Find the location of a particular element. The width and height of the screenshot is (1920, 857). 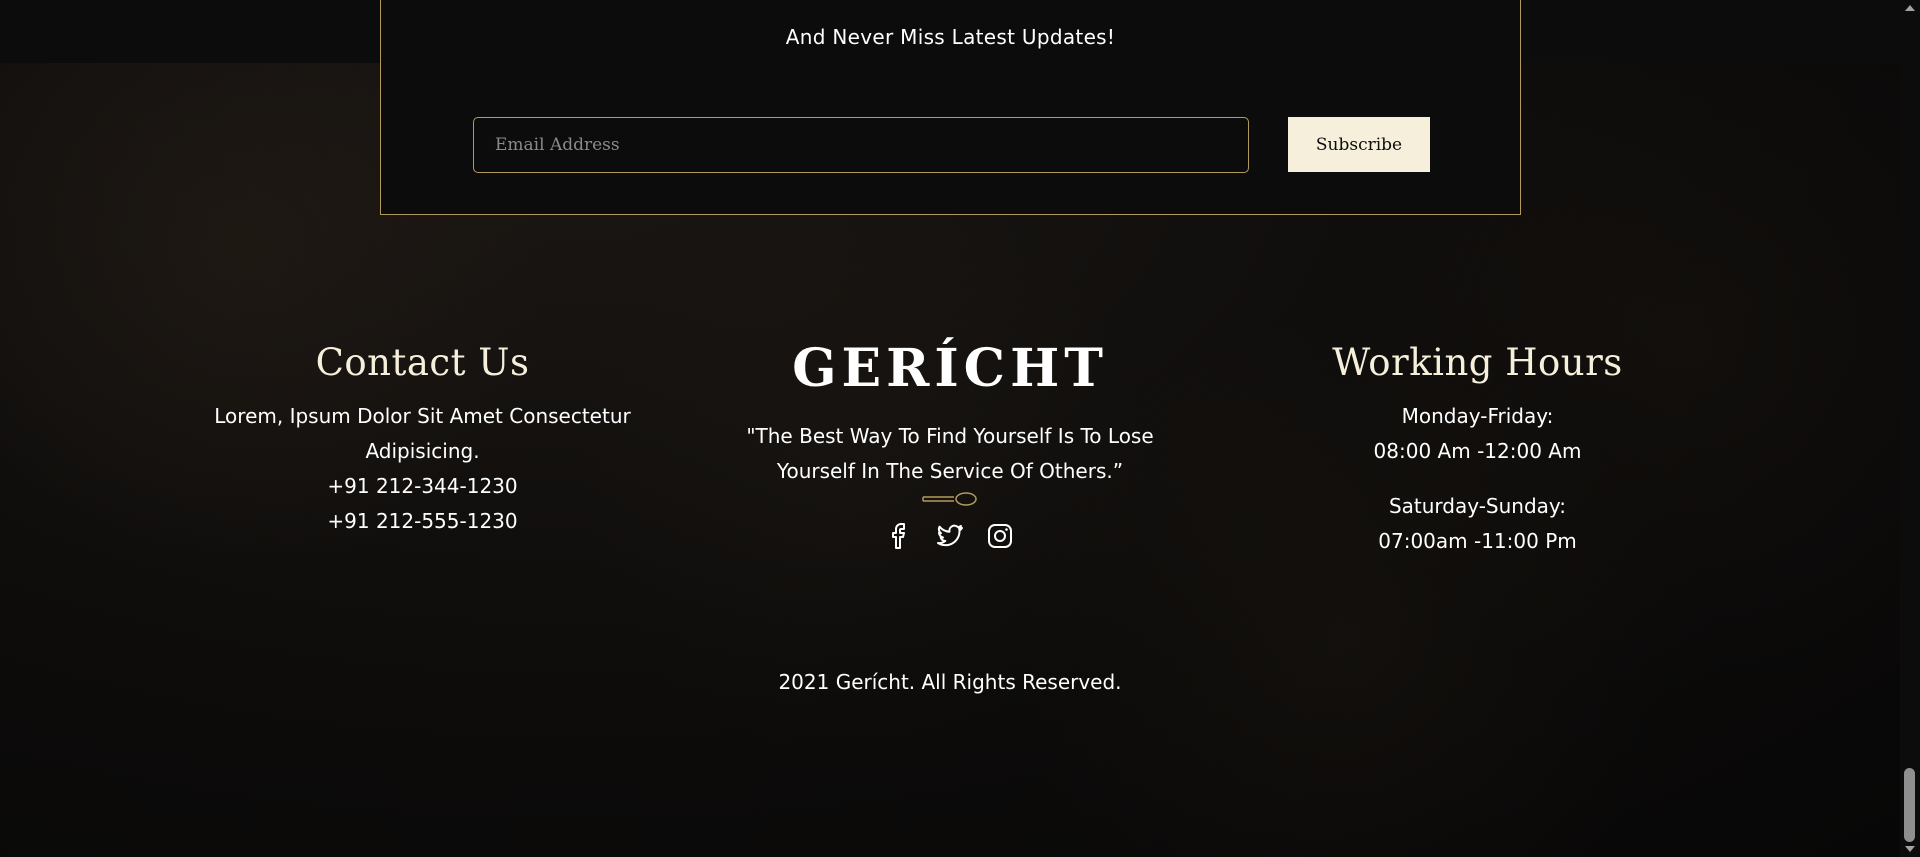

scroll-down-icon is located at coordinates (1910, 849).